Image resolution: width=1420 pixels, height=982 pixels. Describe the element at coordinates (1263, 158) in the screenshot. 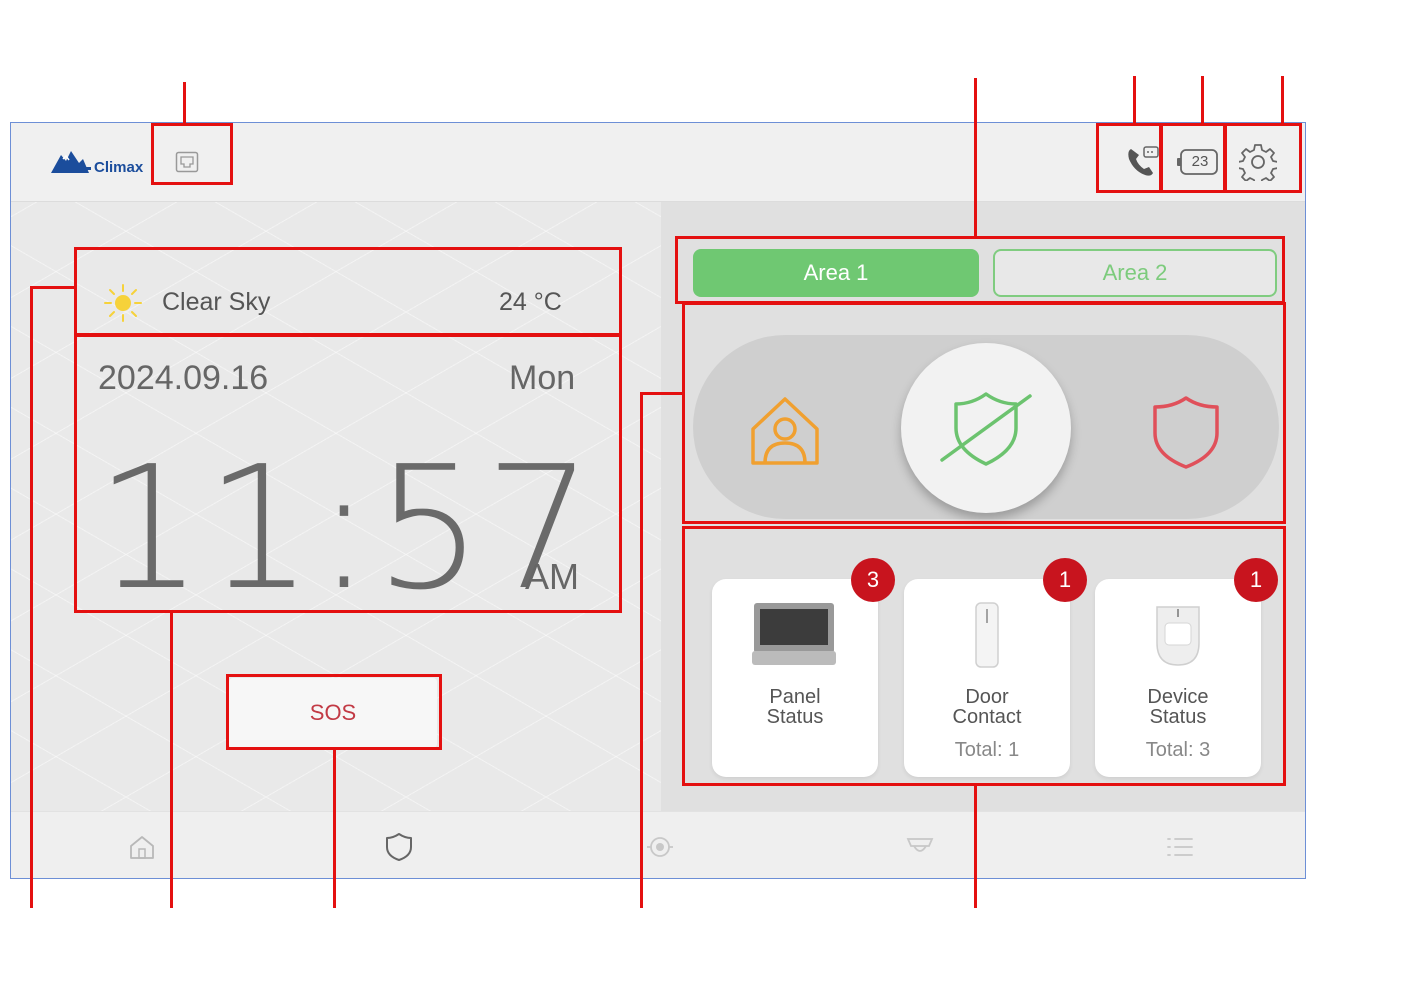

I see `annotation-box-settings` at that location.